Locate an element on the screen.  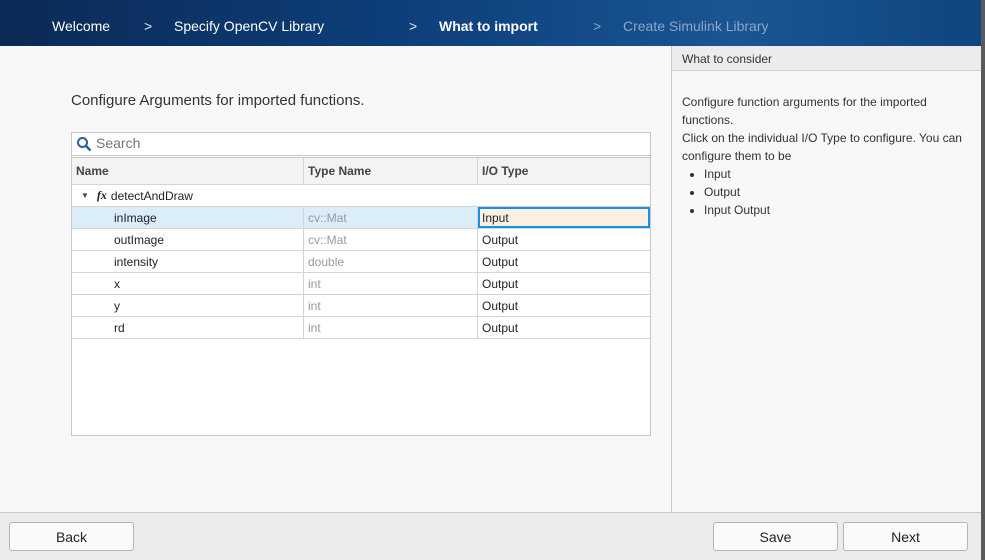
panel-title: What to consider is located at coordinates (826, 58).